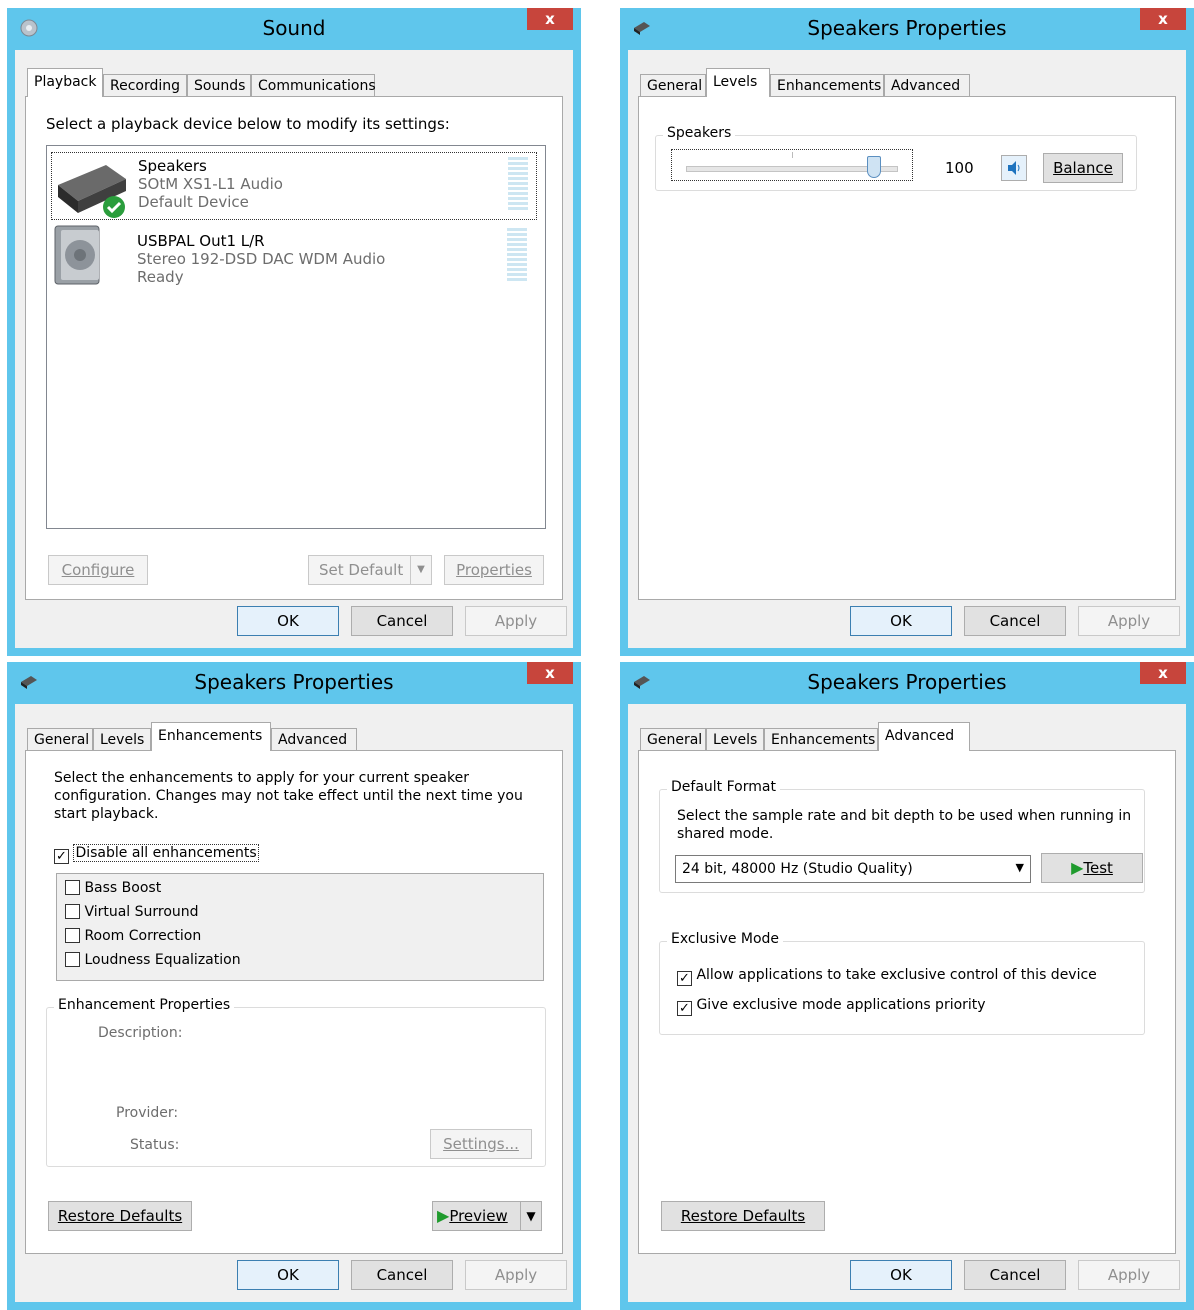 This screenshot has height=1310, width=1194. What do you see at coordinates (487, 1216) in the screenshot?
I see `preview-button: ▶Preview ▼` at bounding box center [487, 1216].